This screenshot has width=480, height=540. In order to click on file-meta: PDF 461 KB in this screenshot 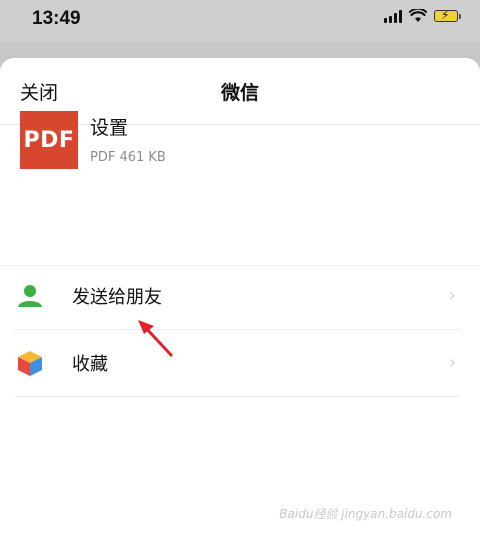, I will do `click(128, 157)`.